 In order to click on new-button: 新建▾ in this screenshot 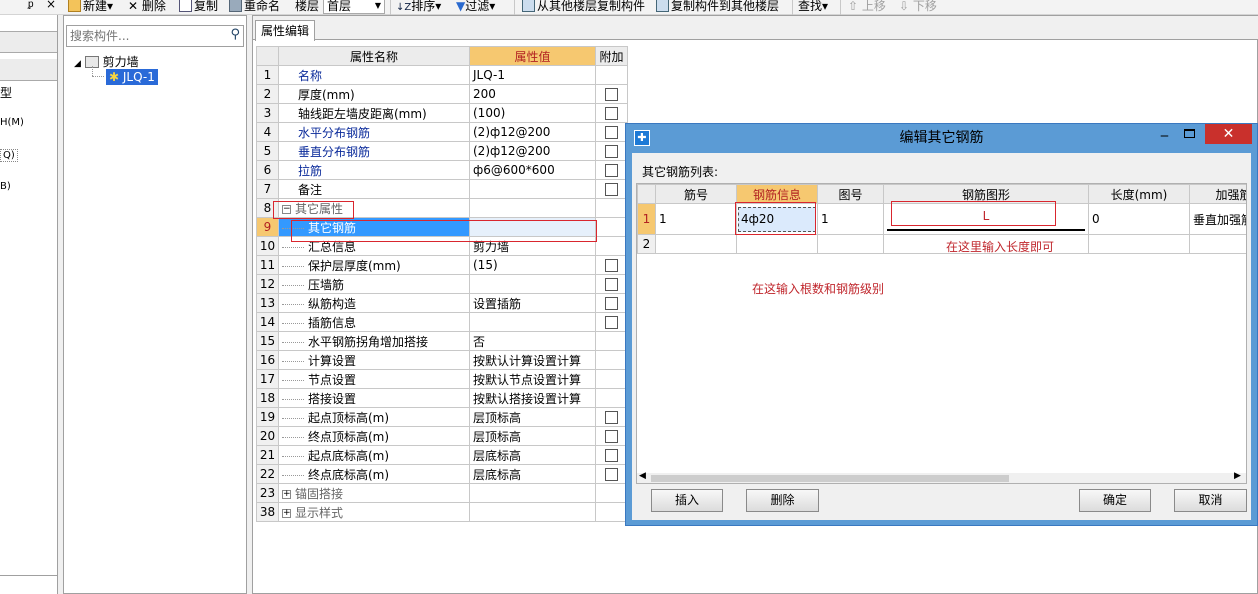, I will do `click(90, 7)`.